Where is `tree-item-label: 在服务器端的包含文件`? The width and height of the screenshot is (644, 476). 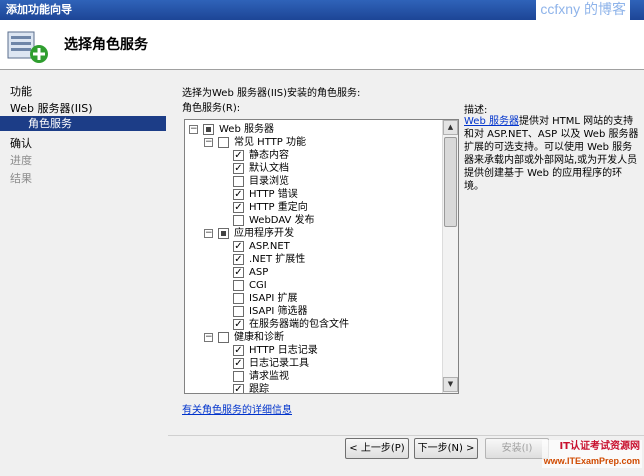 tree-item-label: 在服务器端的包含文件 is located at coordinates (299, 324).